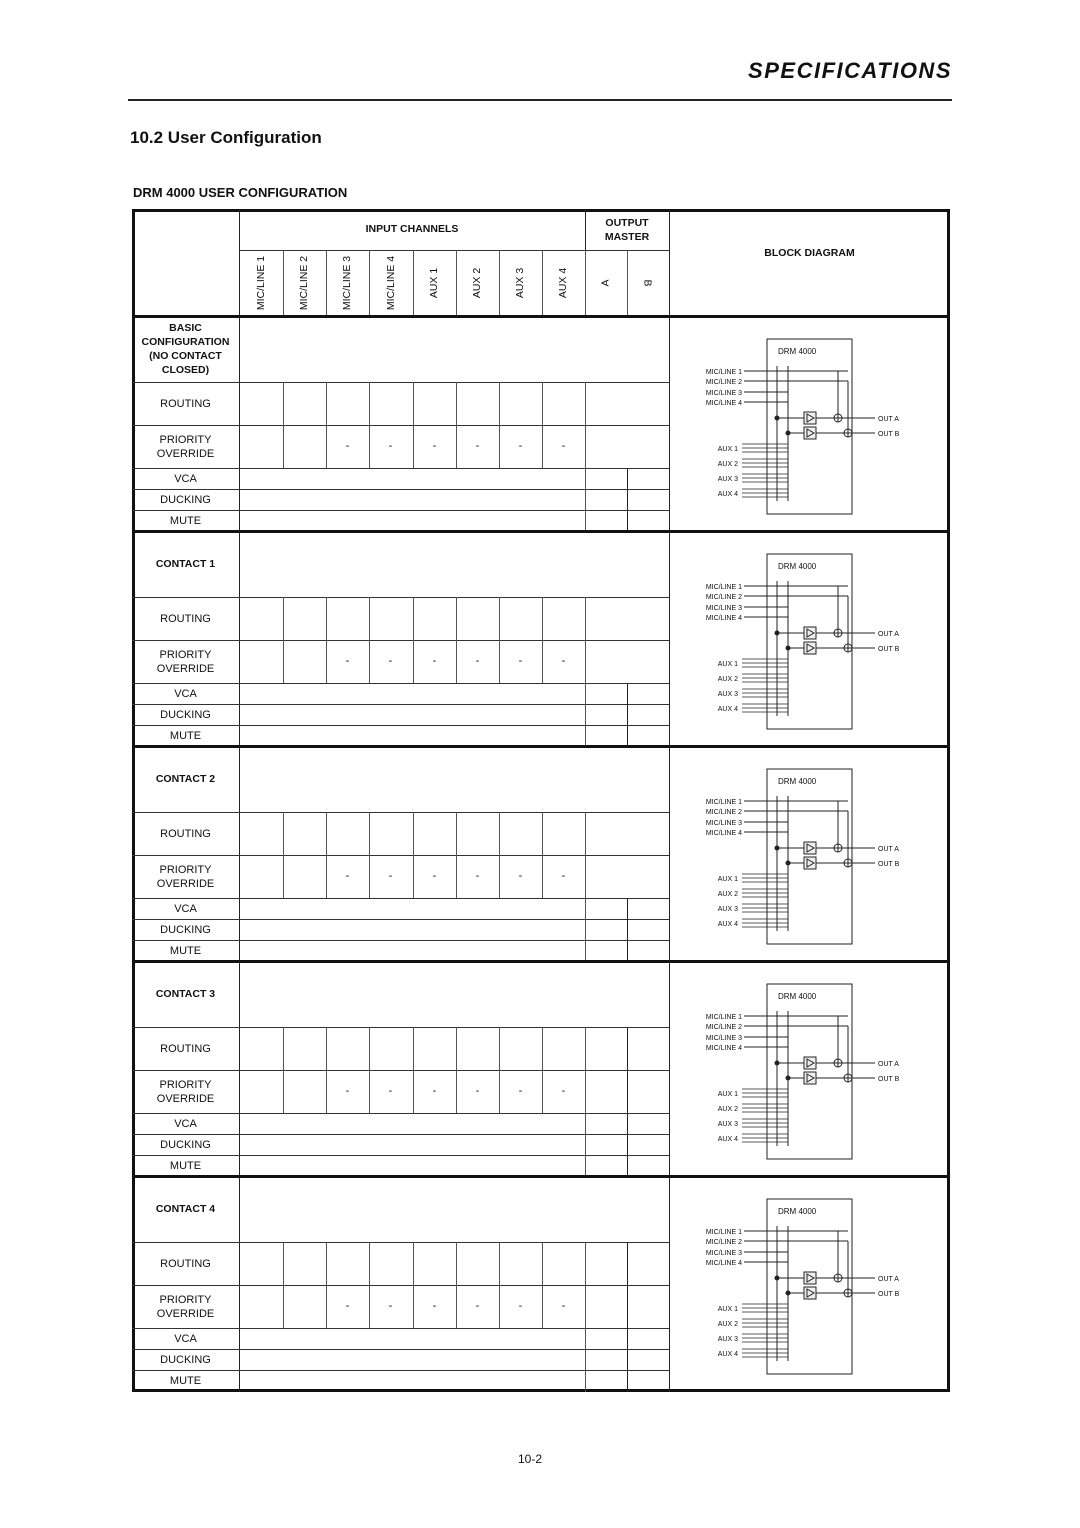  What do you see at coordinates (185, 994) in the screenshot?
I see `section-label: CONTACT 3` at bounding box center [185, 994].